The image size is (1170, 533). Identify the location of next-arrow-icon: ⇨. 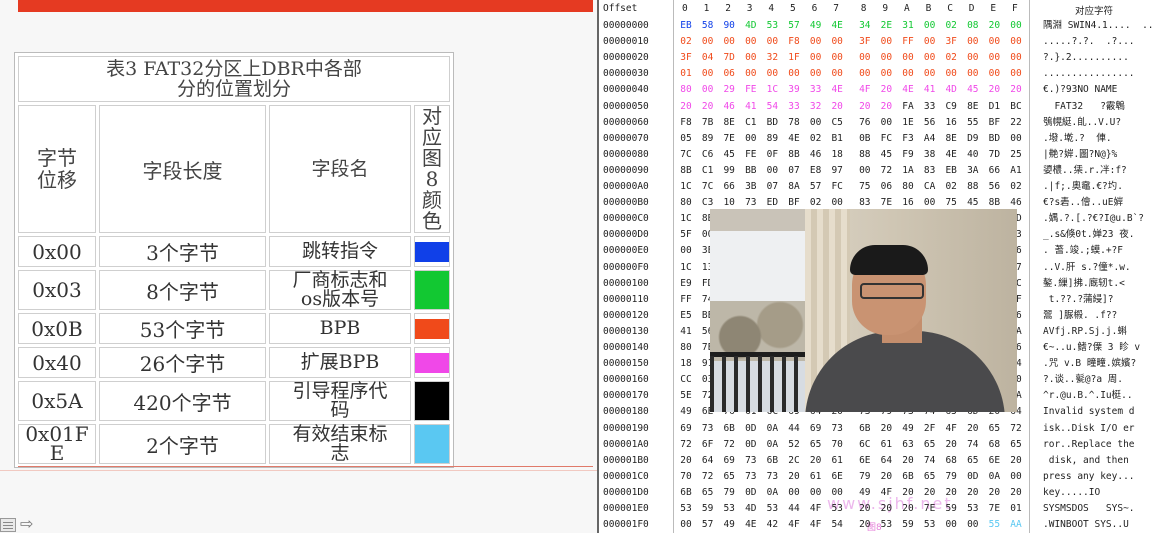
(31, 524).